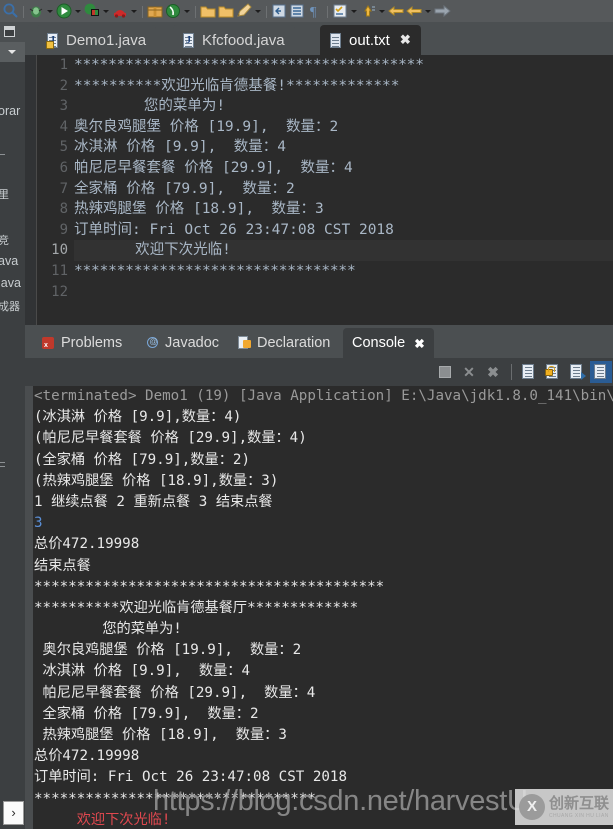 The height and width of the screenshot is (829, 613). Describe the element at coordinates (279, 11) in the screenshot. I see `previous-annotation-icon` at that location.